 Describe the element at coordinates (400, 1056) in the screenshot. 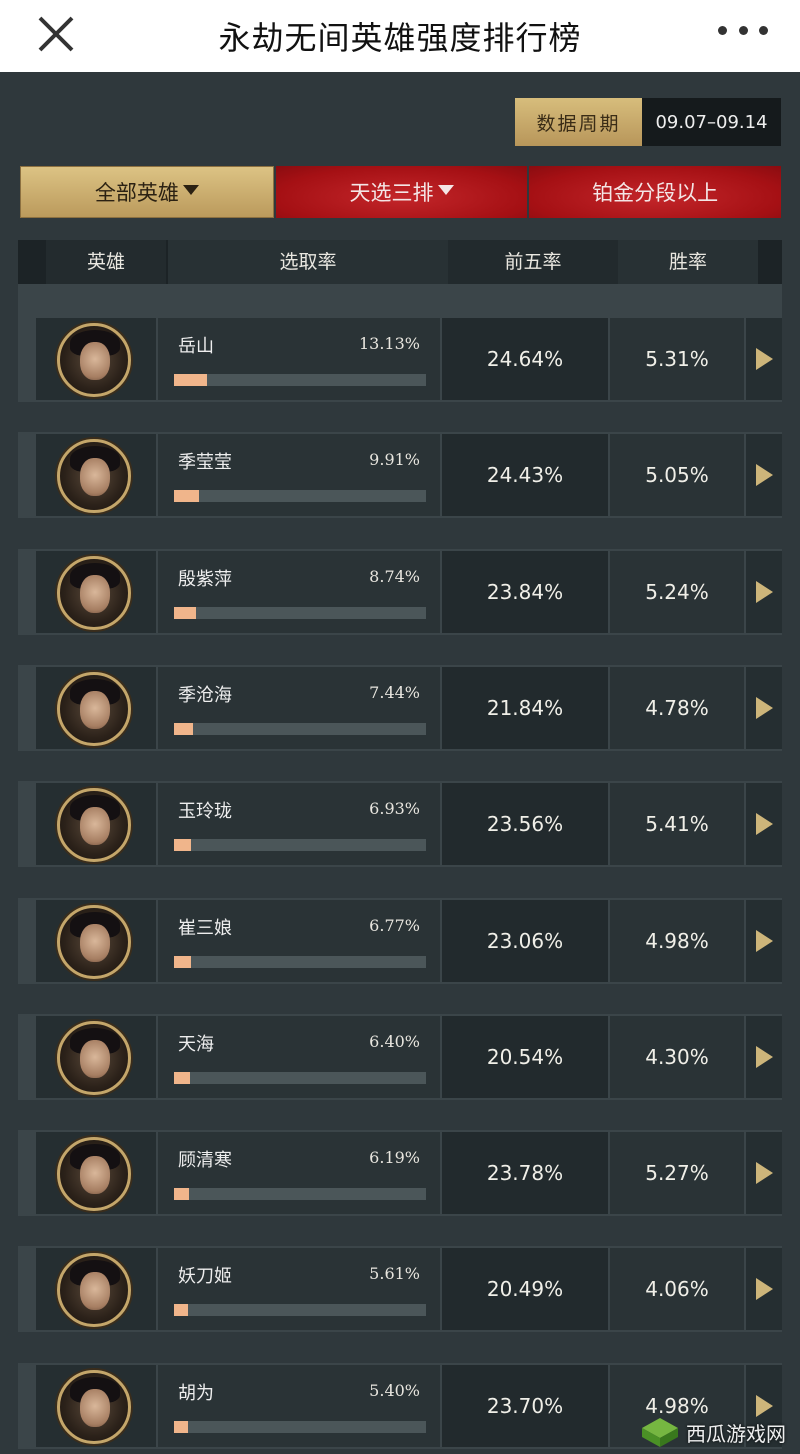

I see `table-row: 天海 6.40% 20.54% 4.30%` at that location.